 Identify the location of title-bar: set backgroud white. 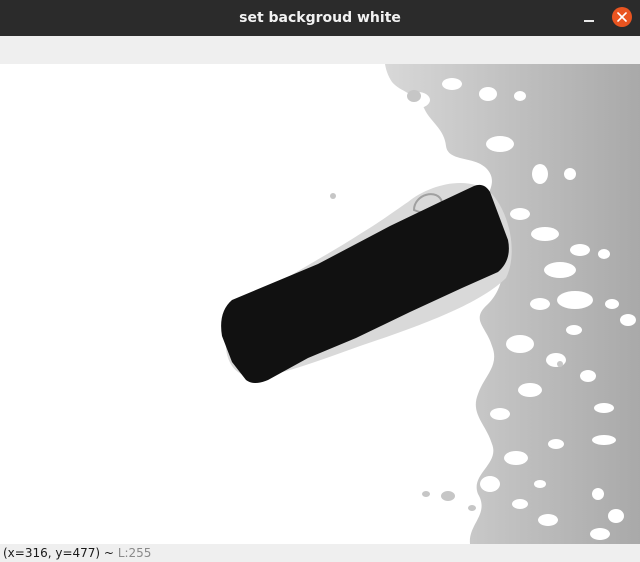
(320, 18).